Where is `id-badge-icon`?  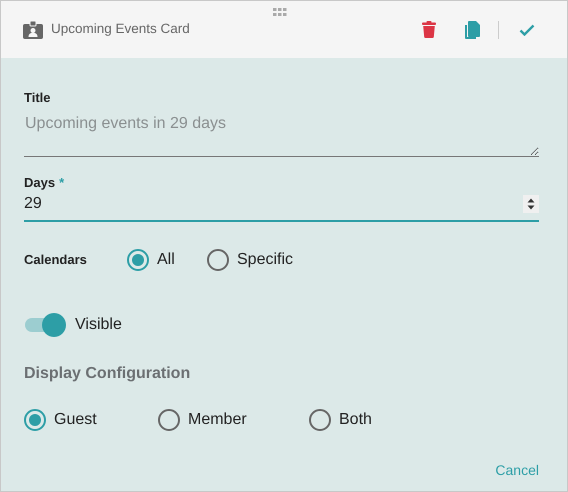 id-badge-icon is located at coordinates (33, 29).